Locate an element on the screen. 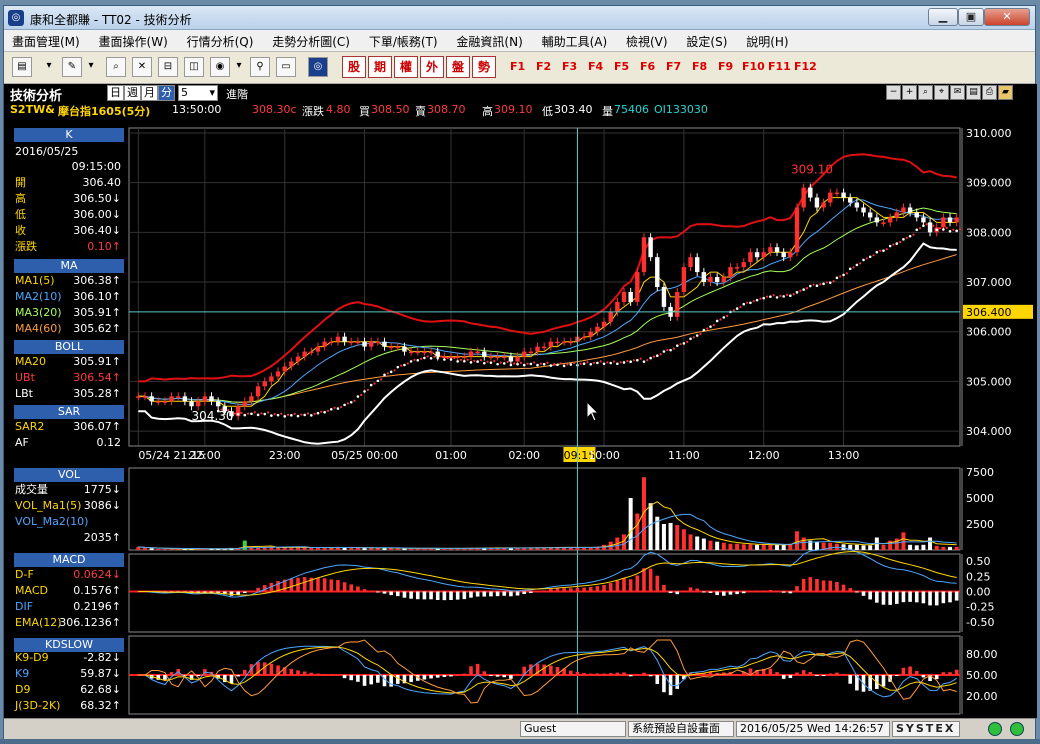 The image size is (1040, 744). quick-foreign-button: 外 is located at coordinates (432, 67).